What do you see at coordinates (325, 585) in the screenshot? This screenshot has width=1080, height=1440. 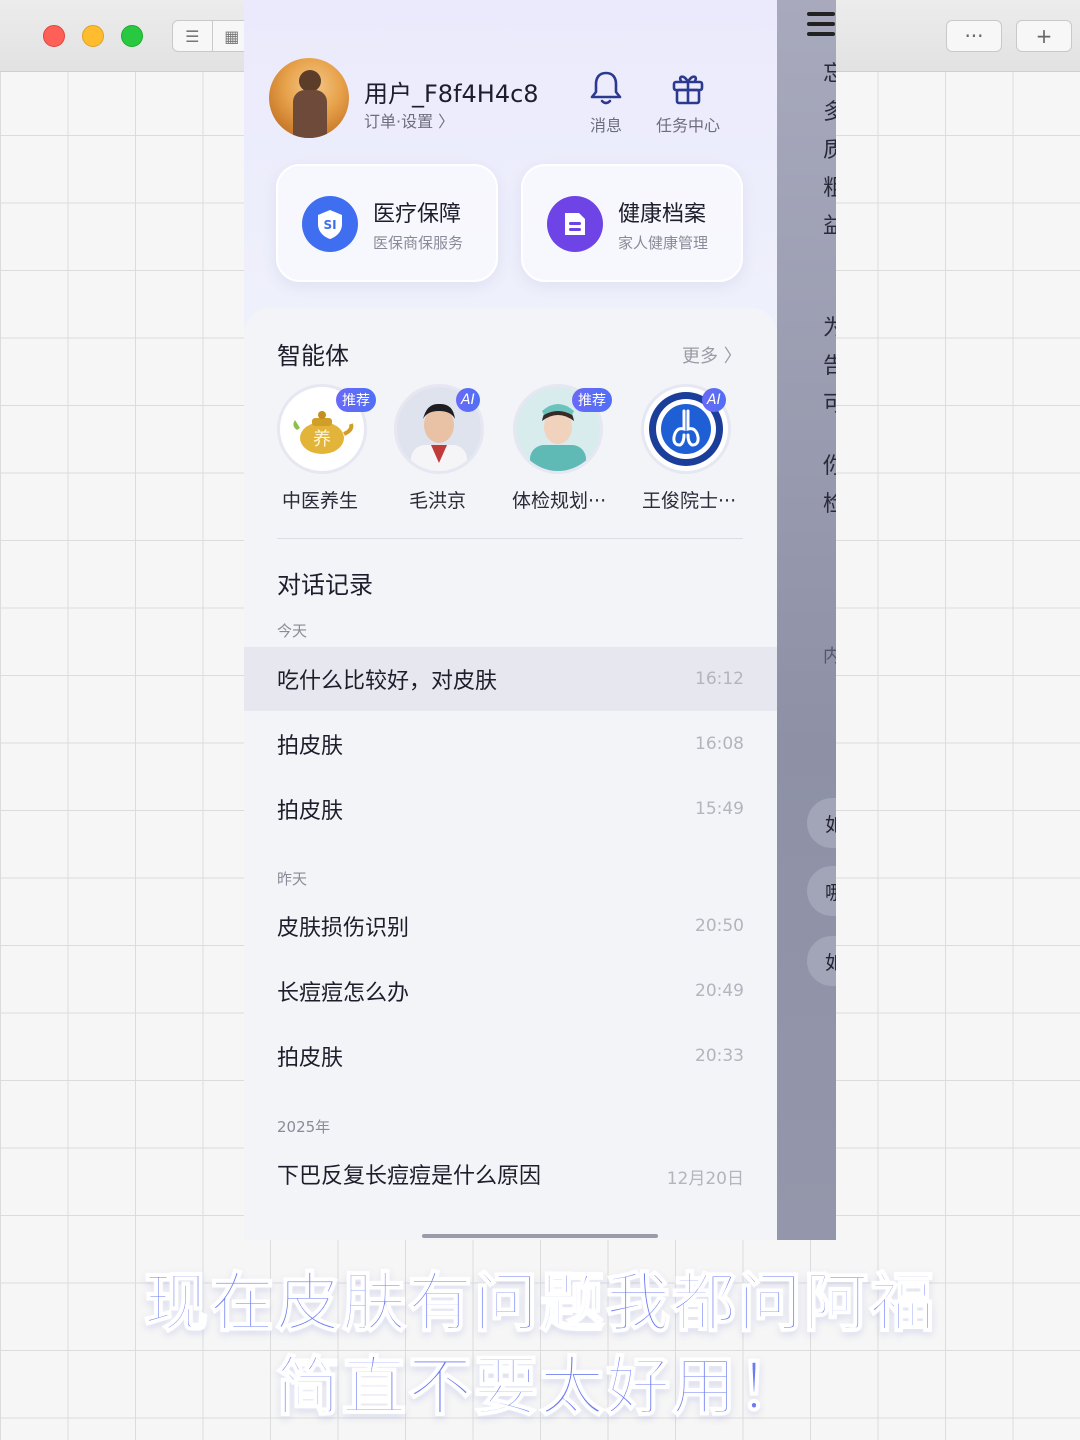 I see `history-section-title: 对话记录` at bounding box center [325, 585].